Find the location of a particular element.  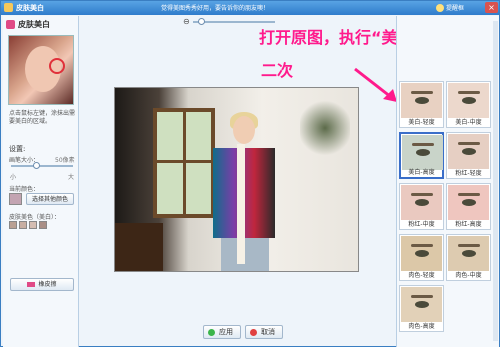

apply-button-label: 应用 is located at coordinates (226, 332).